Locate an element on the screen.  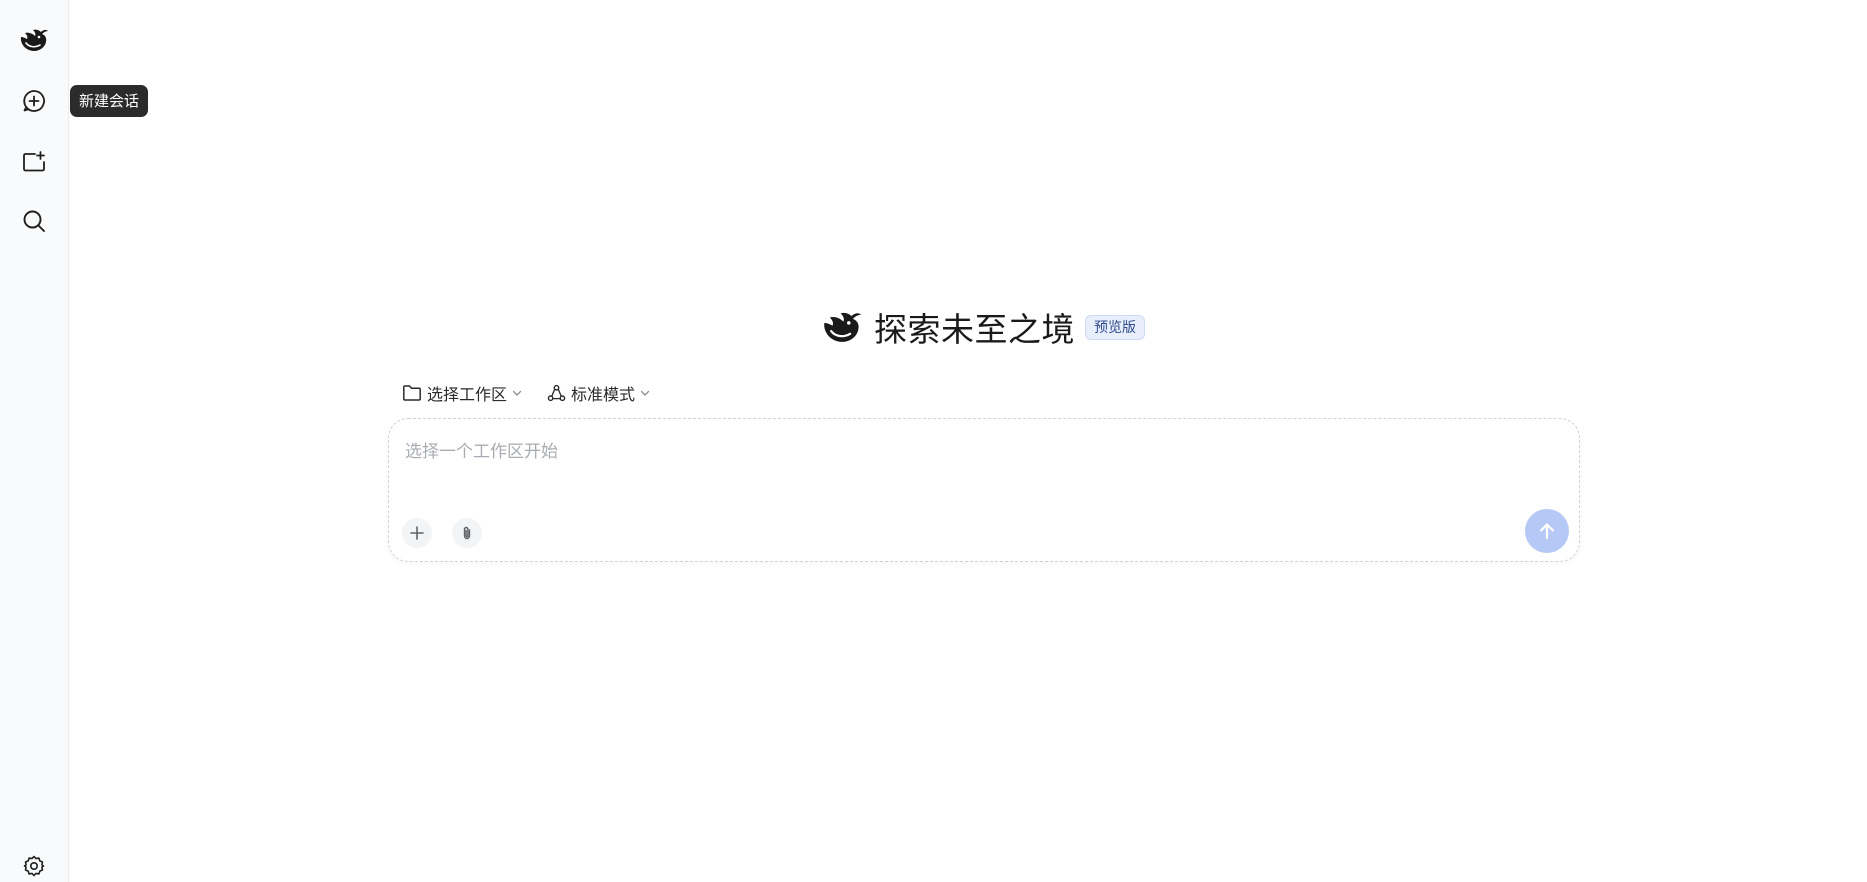
arrow-up-icon is located at coordinates (1547, 531).